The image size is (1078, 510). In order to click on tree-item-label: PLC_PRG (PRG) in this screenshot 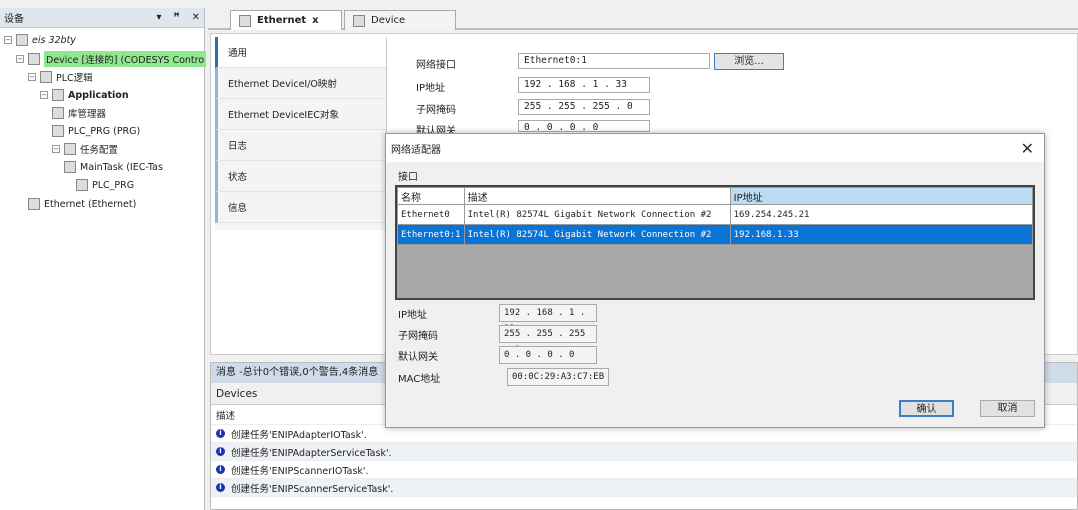, I will do `click(104, 131)`.